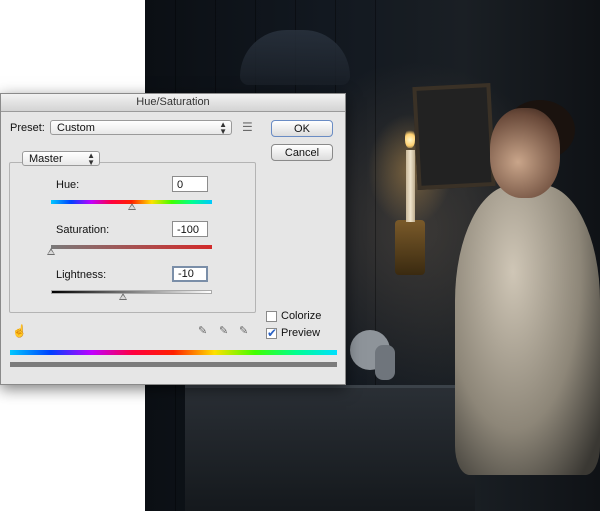  I want to click on list-icon: ☰, so click(247, 127).